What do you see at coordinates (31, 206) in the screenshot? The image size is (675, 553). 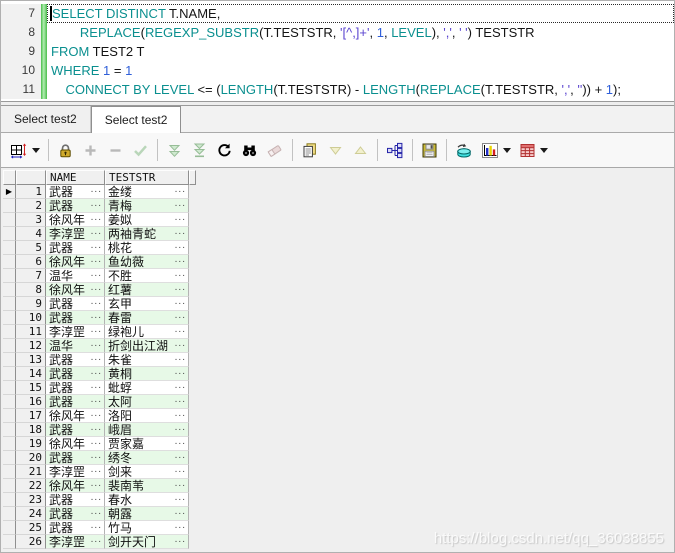 I see `row-number: 2` at bounding box center [31, 206].